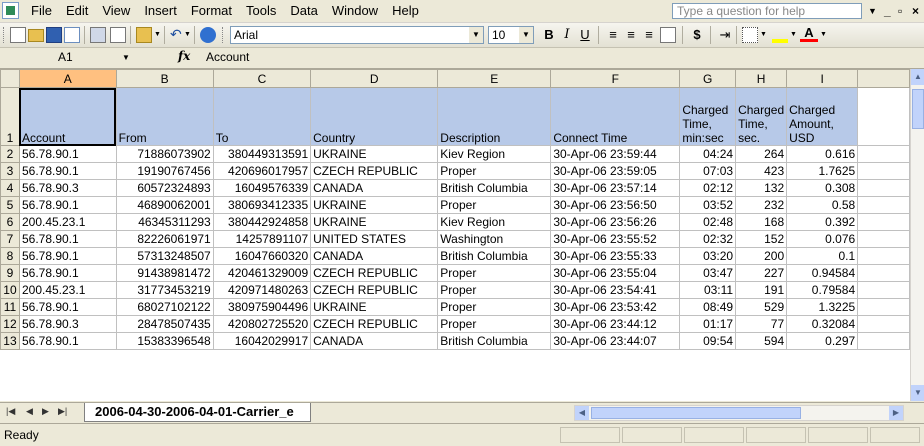  Describe the element at coordinates (708, 307) in the screenshot. I see `cell: 08:49` at that location.